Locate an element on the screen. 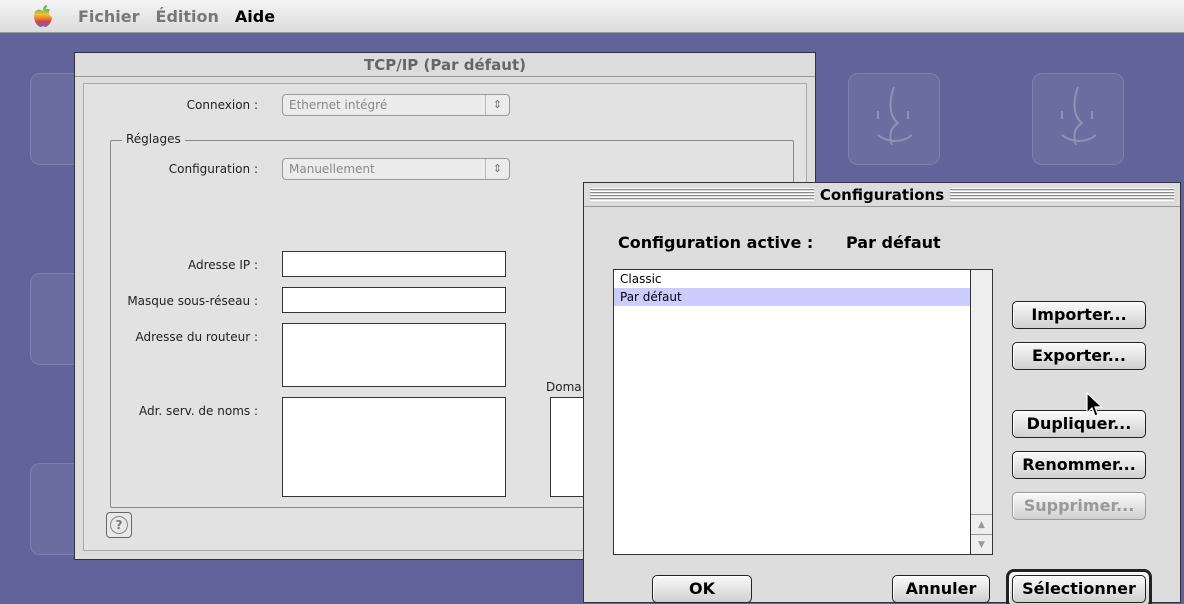 The width and height of the screenshot is (1184, 604). ip-address-field is located at coordinates (394, 264).